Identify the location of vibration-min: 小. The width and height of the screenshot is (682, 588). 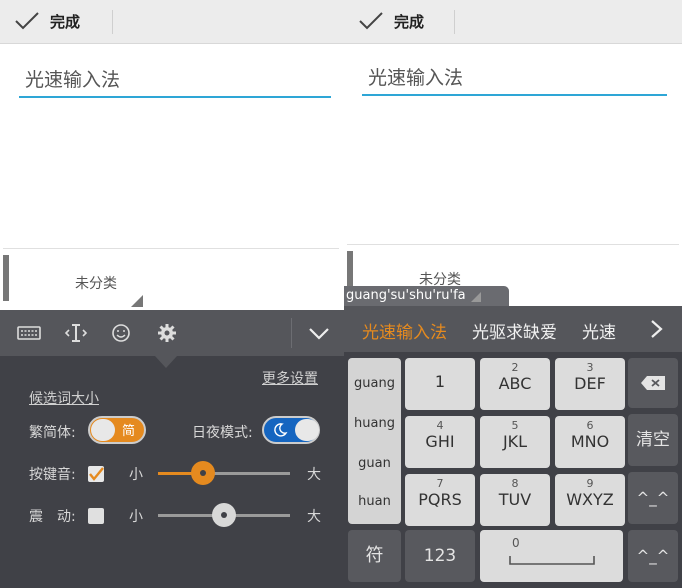
(136, 517).